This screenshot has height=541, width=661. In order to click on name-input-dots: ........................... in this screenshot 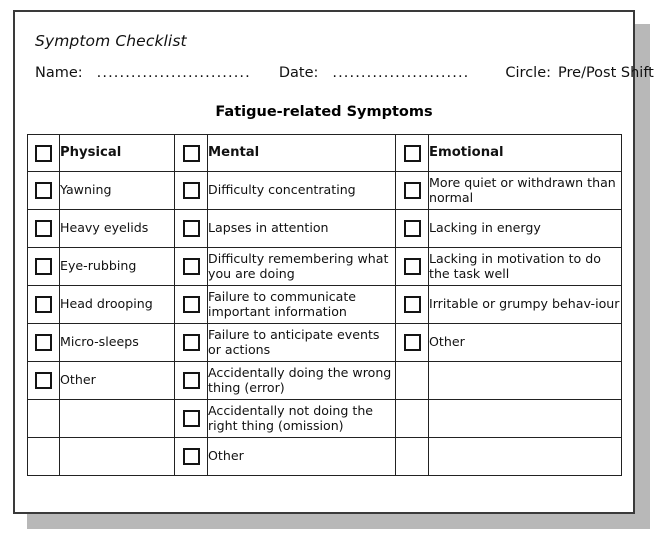, I will do `click(174, 73)`.